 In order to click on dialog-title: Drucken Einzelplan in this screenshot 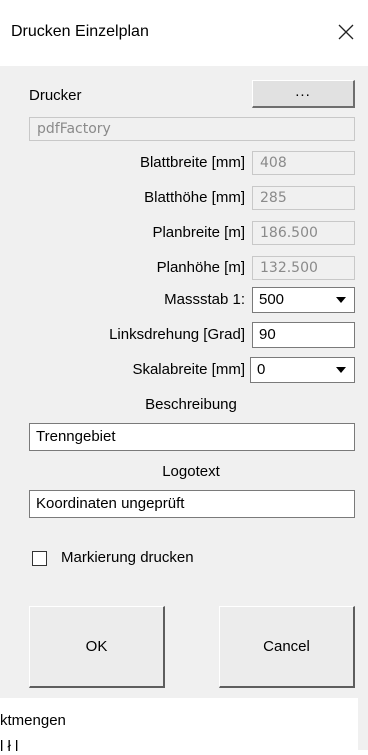, I will do `click(80, 31)`.